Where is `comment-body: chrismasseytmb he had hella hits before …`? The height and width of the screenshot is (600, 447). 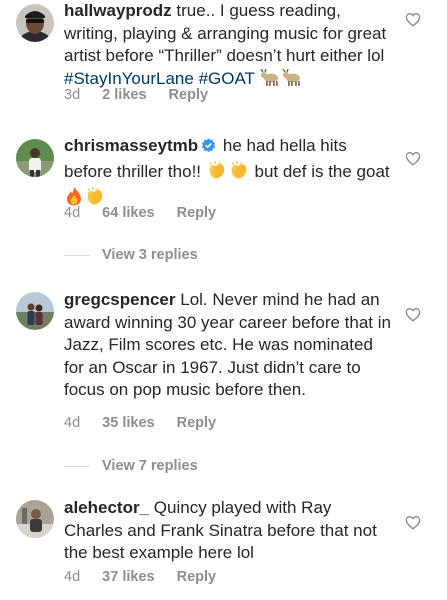
comment-body: chrismasseytmb he had hella hits before … is located at coordinates (228, 174).